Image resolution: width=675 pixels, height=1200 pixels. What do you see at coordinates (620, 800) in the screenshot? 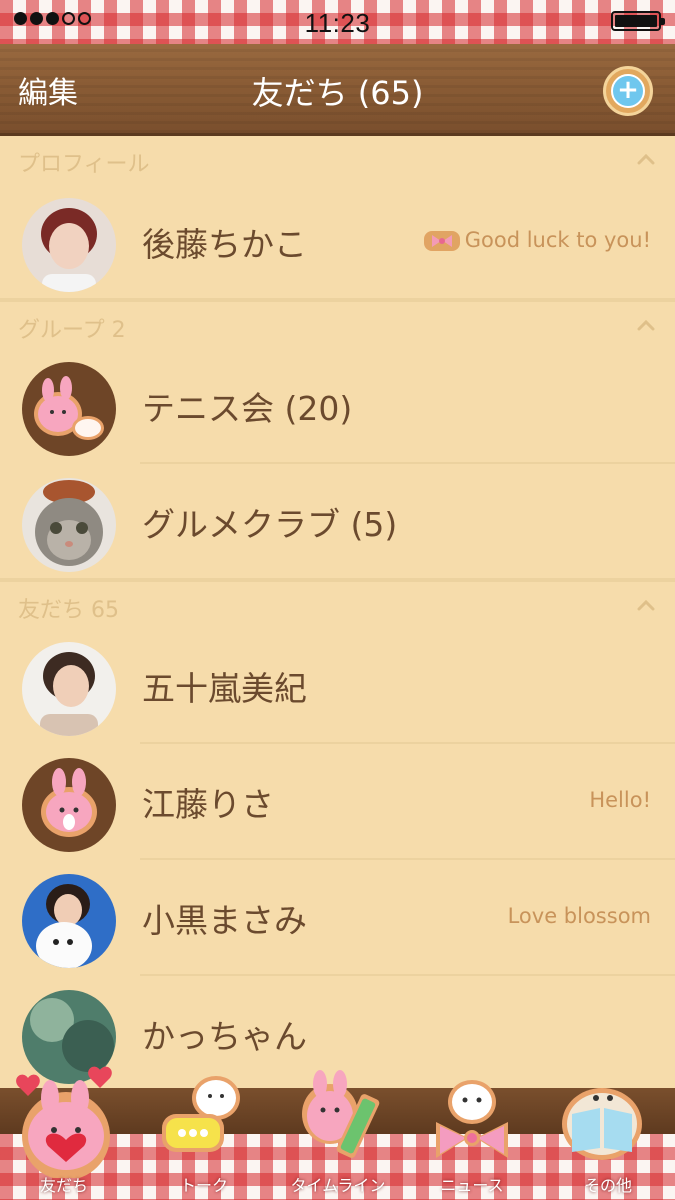
I see `status-message: Hello!` at bounding box center [620, 800].